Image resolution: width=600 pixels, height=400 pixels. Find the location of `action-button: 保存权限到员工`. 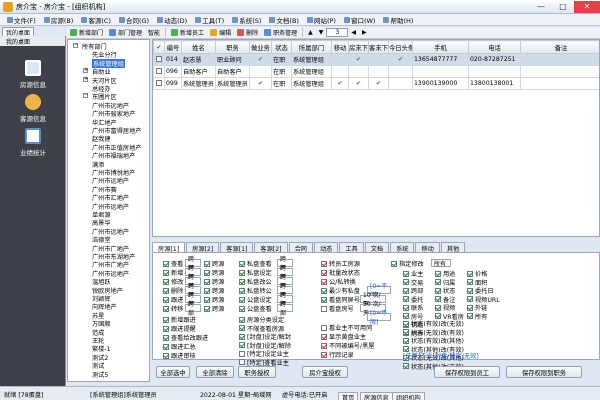

action-button: 保存权限到员工 is located at coordinates (467, 372).